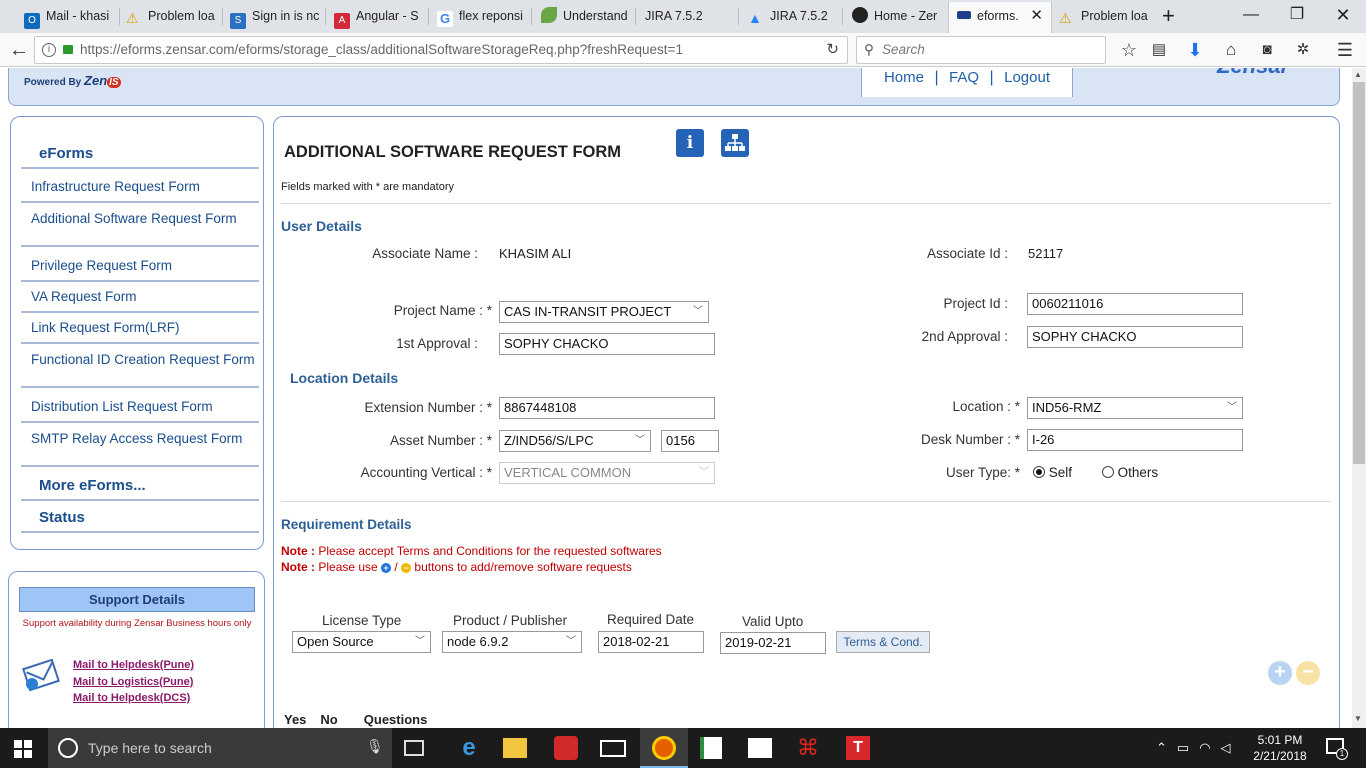  Describe the element at coordinates (140, 191) in the screenshot. I see `sidebar-item-infrastructure: Infrastructure Request Form` at that location.